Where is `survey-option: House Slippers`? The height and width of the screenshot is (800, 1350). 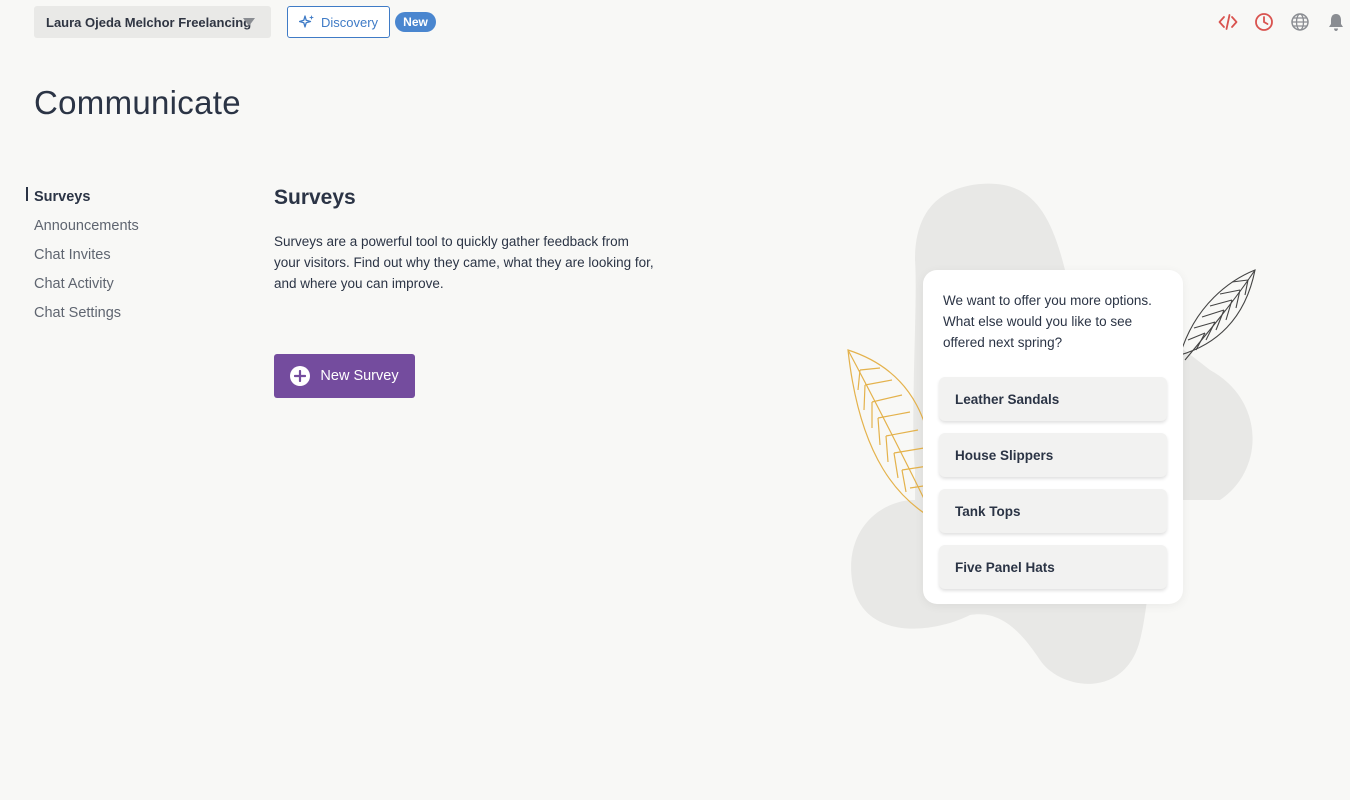
survey-option: House Slippers is located at coordinates (1053, 455).